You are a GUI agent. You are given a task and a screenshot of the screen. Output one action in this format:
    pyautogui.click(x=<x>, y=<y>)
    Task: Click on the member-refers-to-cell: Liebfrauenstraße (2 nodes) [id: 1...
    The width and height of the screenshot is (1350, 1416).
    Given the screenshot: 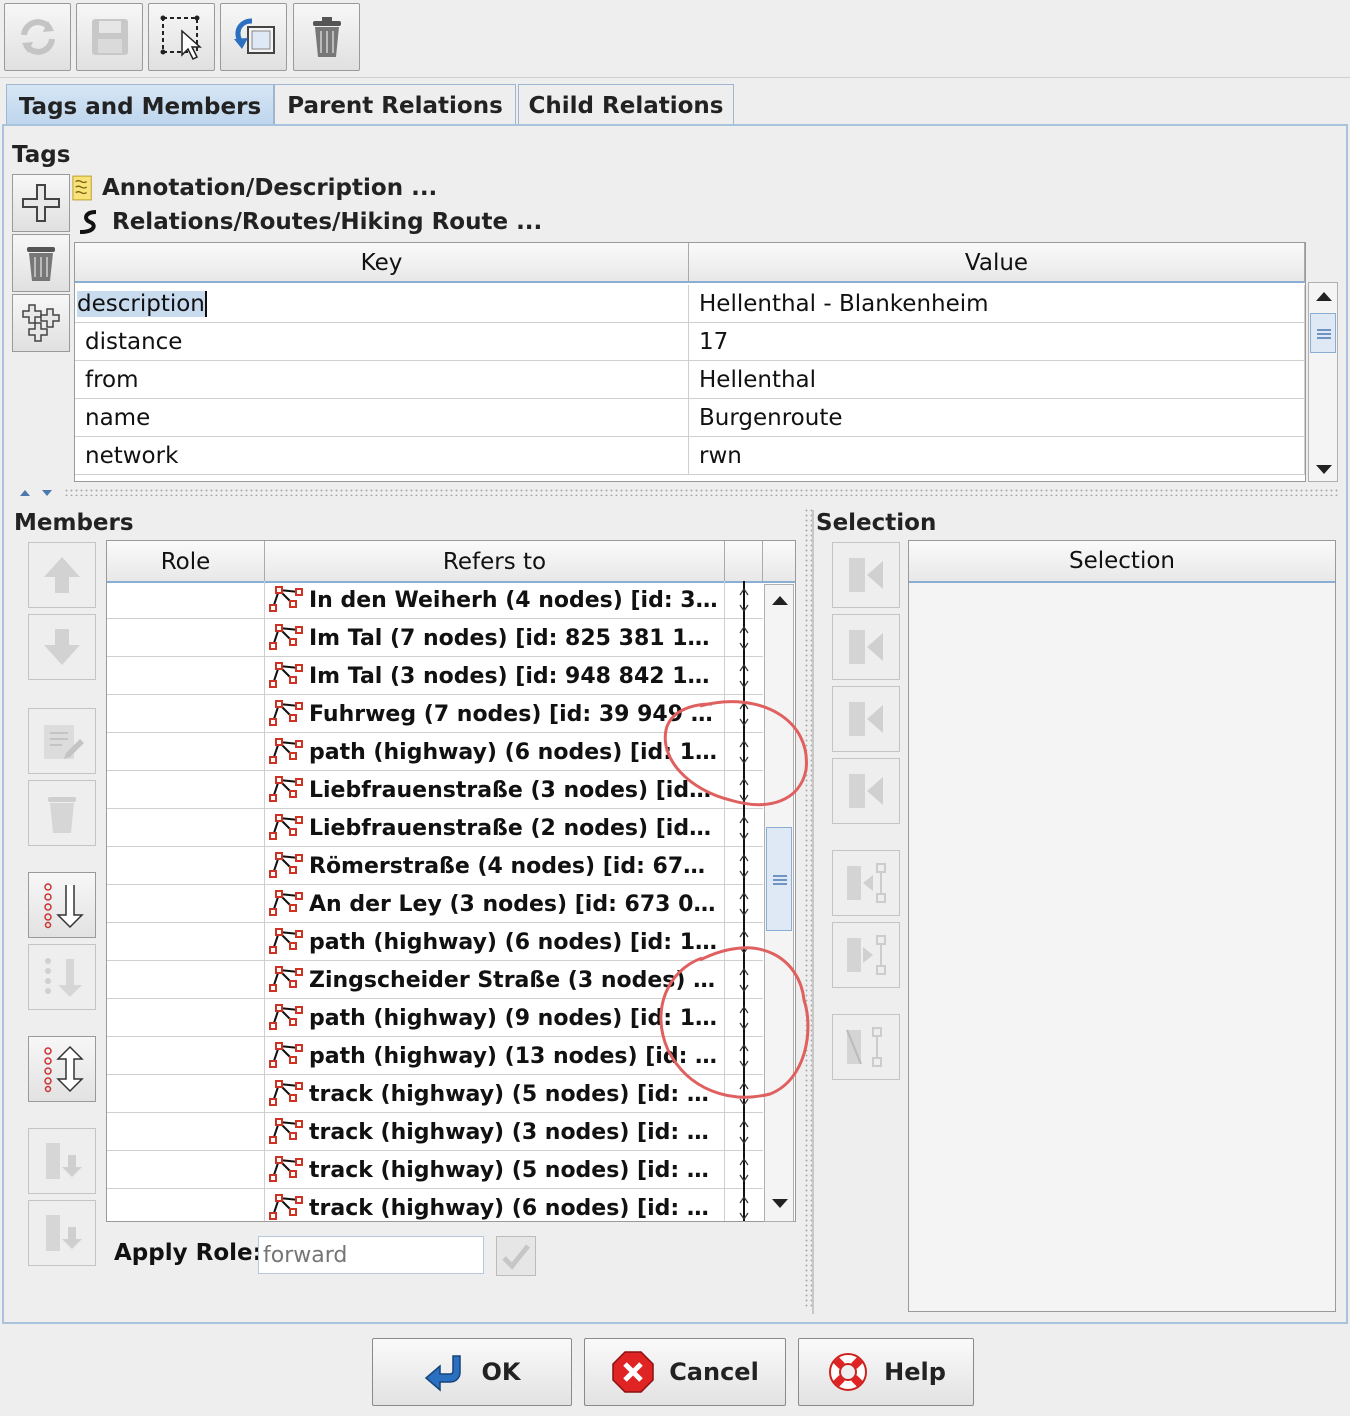 What is the action you would take?
    pyautogui.click(x=495, y=828)
    